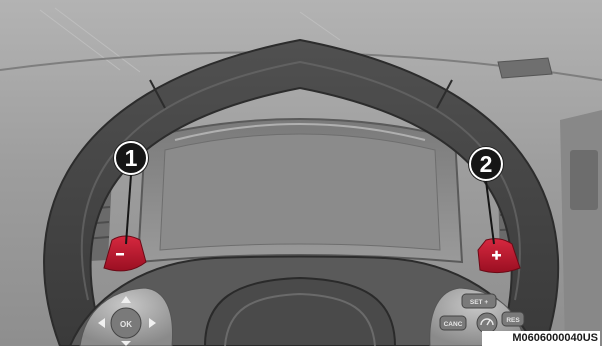 This screenshot has width=602, height=346. What do you see at coordinates (496, 255) in the screenshot?
I see `plus-symbol-v` at bounding box center [496, 255].